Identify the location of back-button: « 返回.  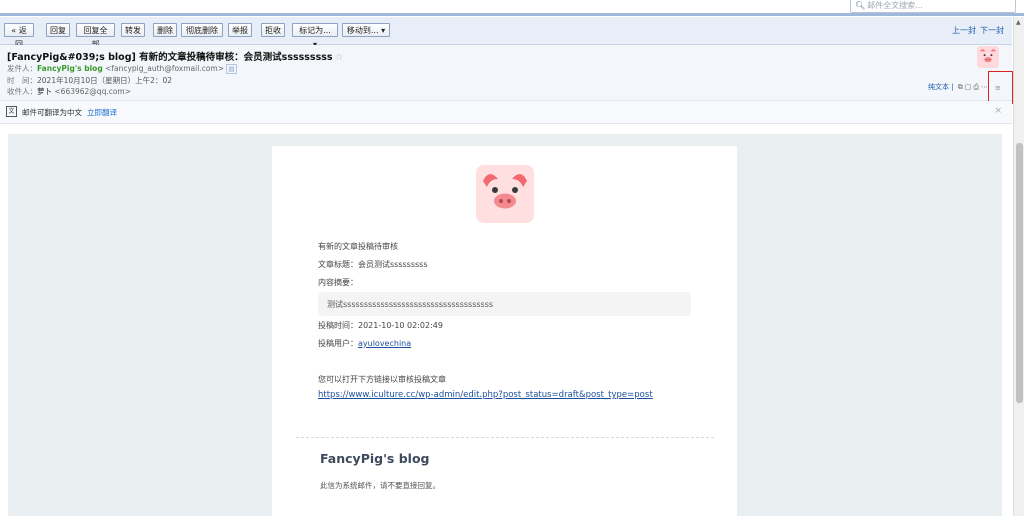
(19, 36).